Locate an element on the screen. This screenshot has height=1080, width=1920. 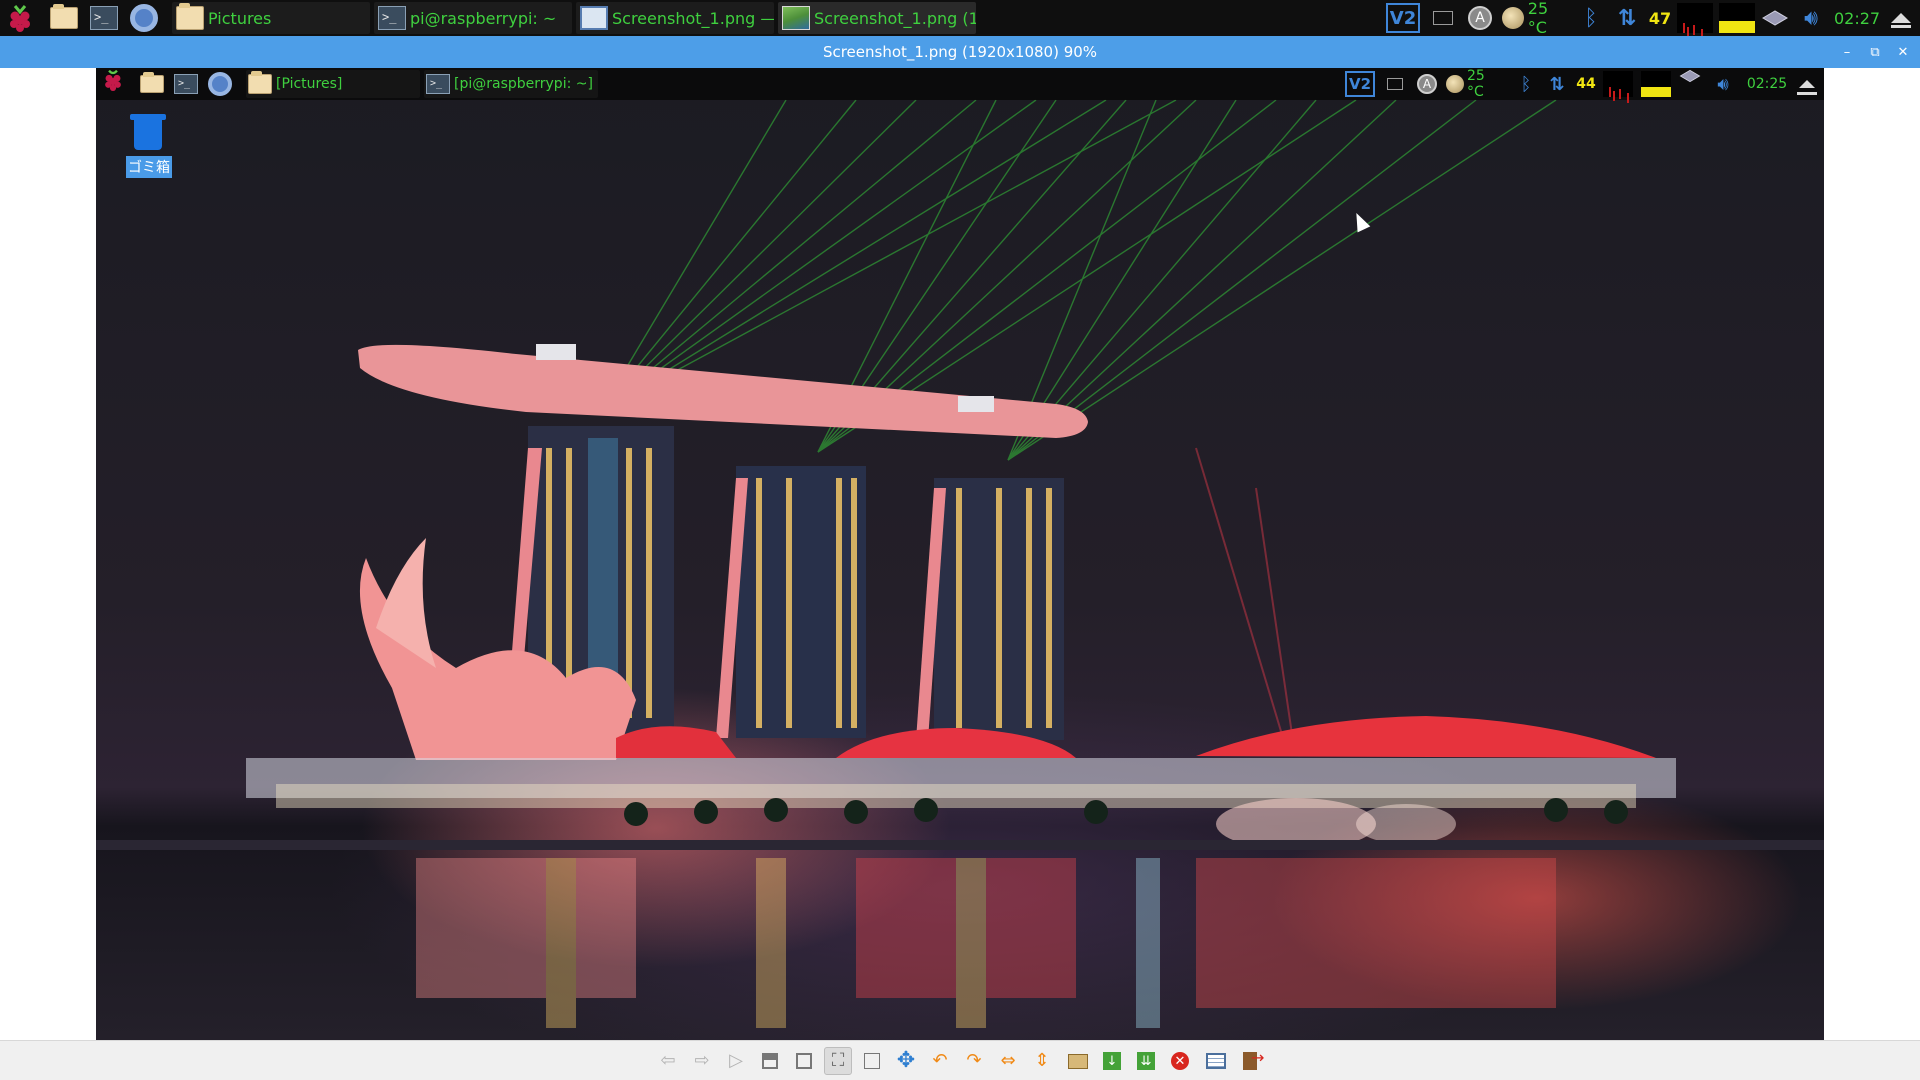
cpu-number-text: 47 is located at coordinates (1660, 18).